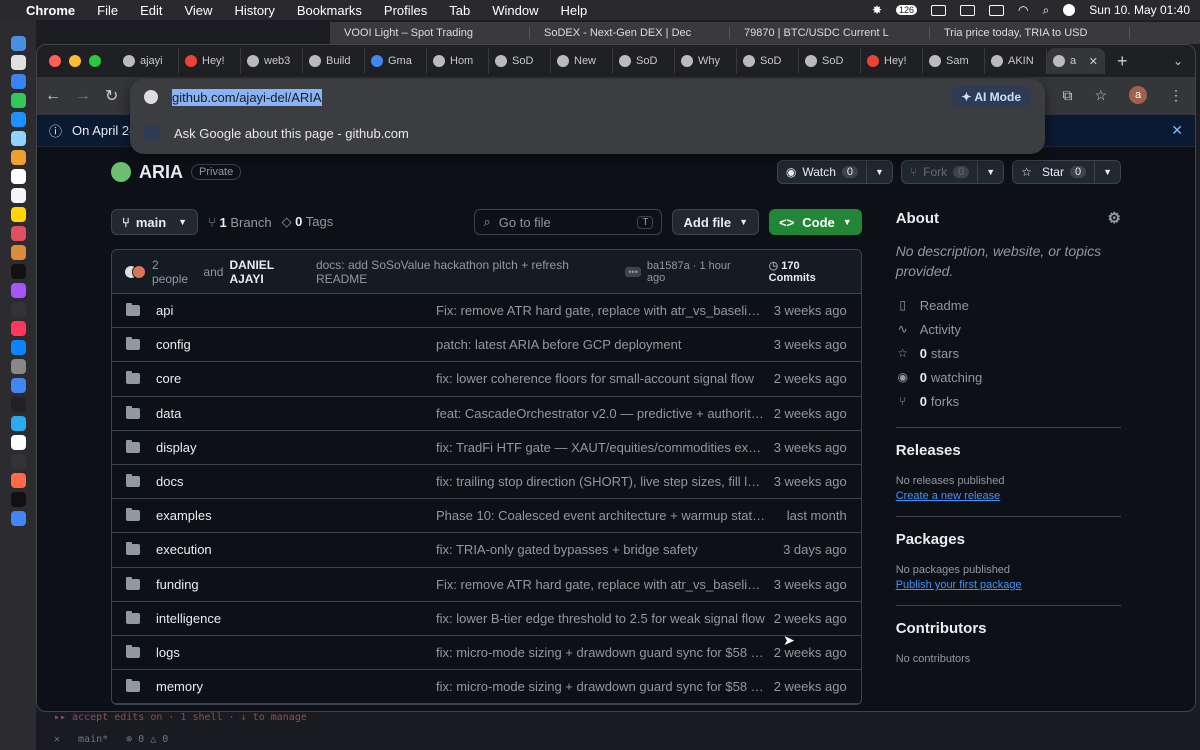  What do you see at coordinates (1093, 61) in the screenshot?
I see `close-tab-icon: ✕` at bounding box center [1093, 61].